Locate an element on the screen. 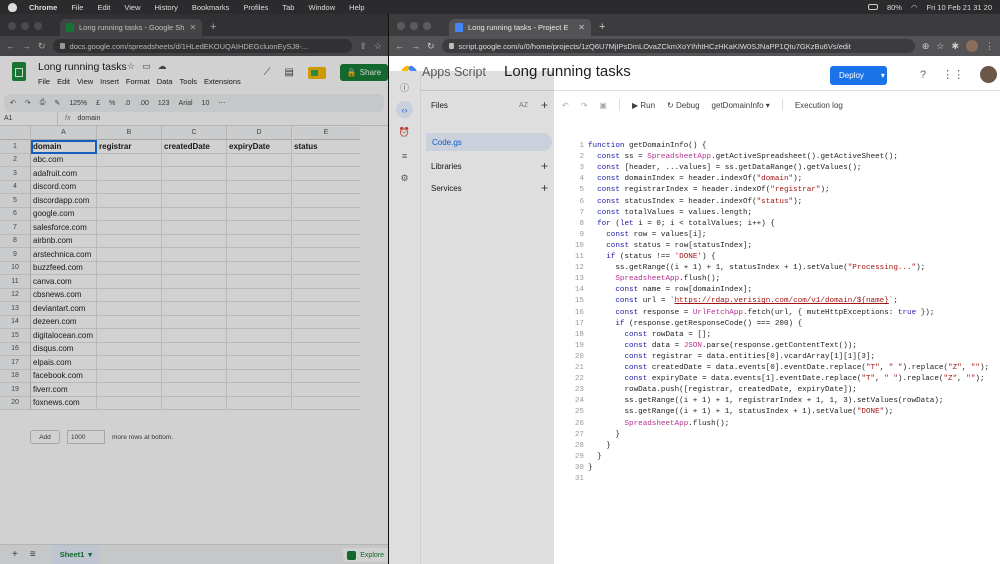  row-header: 3 is located at coordinates (15, 174).